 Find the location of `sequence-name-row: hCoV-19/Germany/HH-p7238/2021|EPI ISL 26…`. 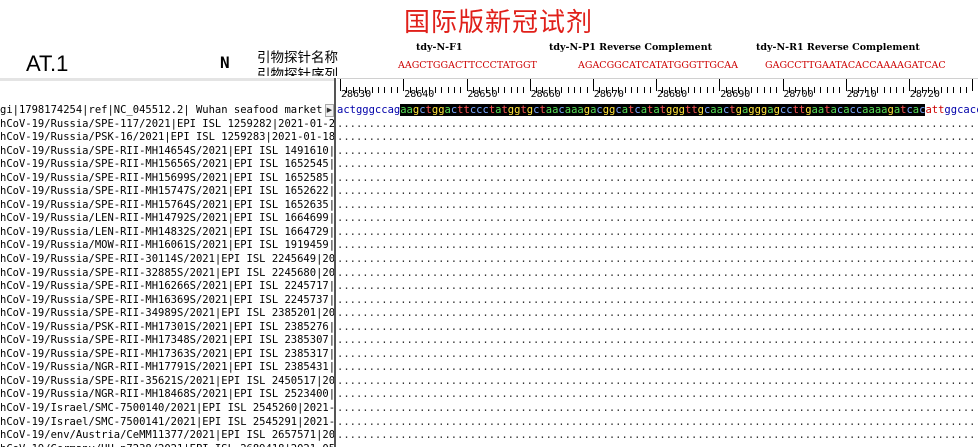

sequence-name-row: hCoV-19/Germany/HH-p7238/2021|EPI ISL 26… is located at coordinates (167, 445).